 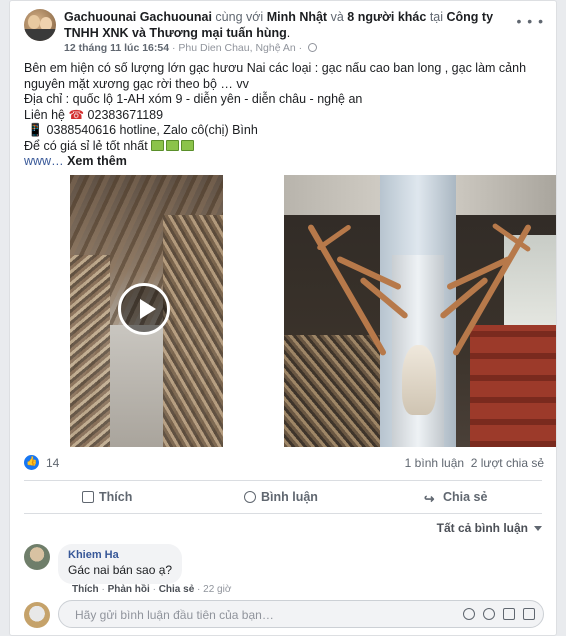 I want to click on like-label: Thích, so click(x=116, y=497).